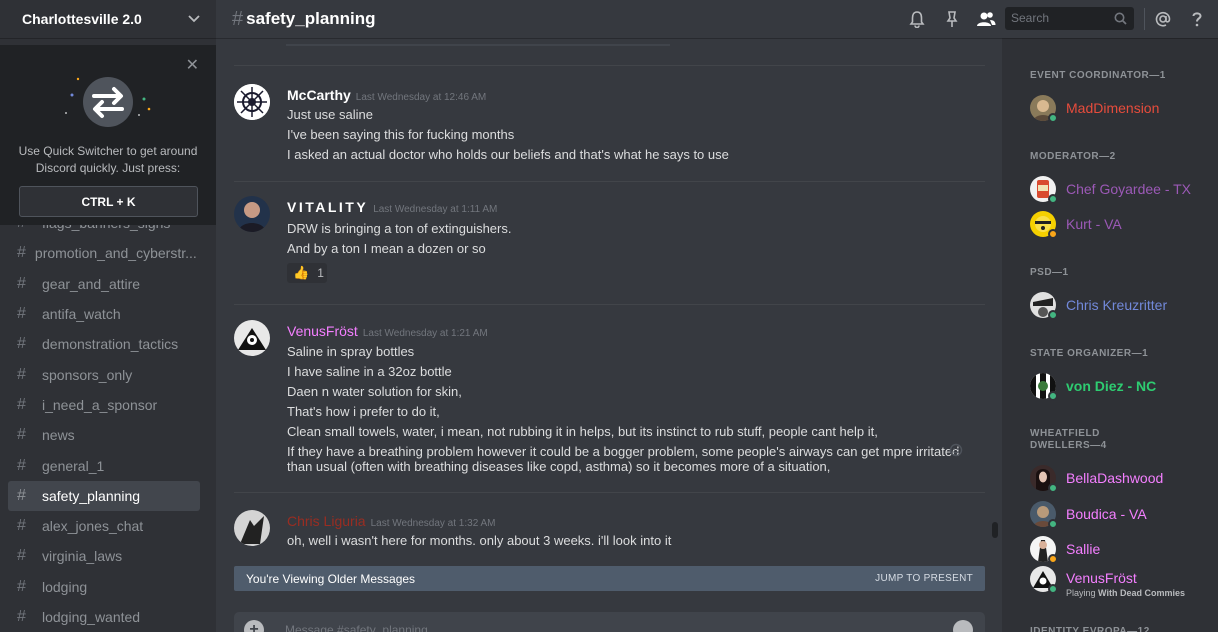 The height and width of the screenshot is (632, 1218). What do you see at coordinates (108, 201) in the screenshot?
I see `shortcut-button: CTRL + K` at bounding box center [108, 201].